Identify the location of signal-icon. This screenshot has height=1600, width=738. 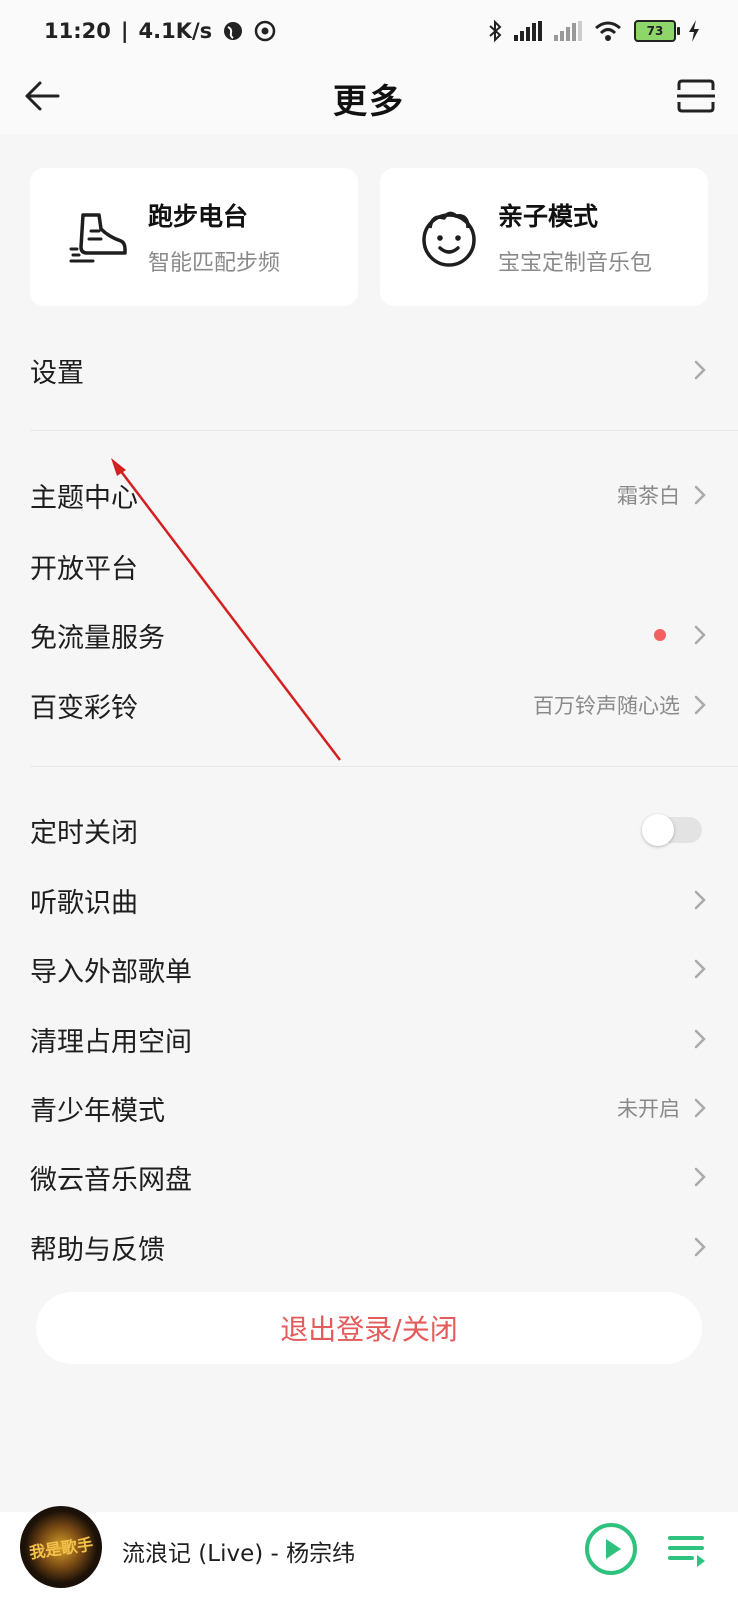
(528, 31).